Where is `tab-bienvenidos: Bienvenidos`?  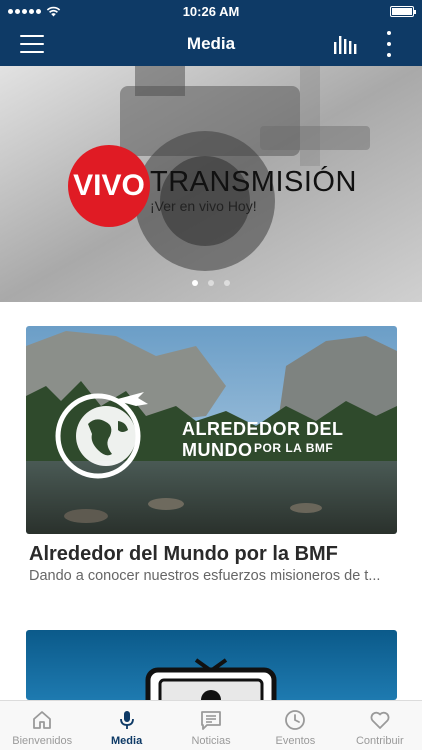
tab-bienvenidos: Bienvenidos is located at coordinates (42, 725).